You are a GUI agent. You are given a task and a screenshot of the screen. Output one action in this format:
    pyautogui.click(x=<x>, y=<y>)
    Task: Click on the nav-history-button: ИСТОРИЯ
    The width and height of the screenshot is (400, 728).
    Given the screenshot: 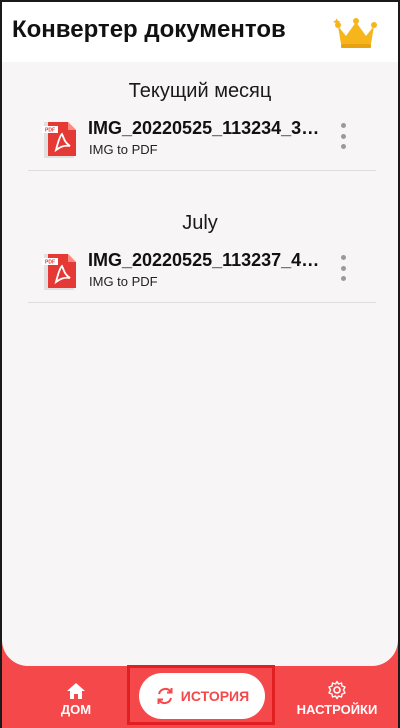 What is the action you would take?
    pyautogui.click(x=202, y=696)
    